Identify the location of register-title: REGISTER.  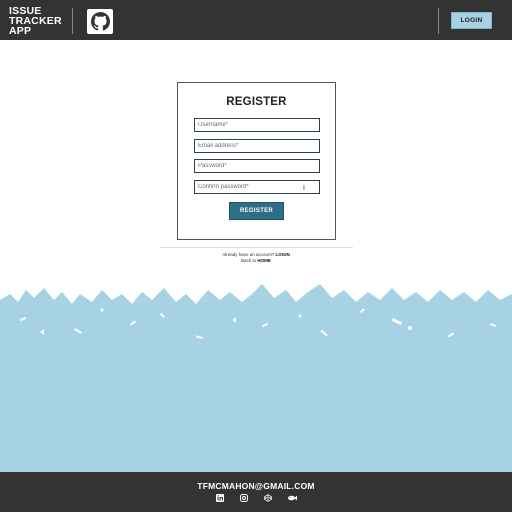
(256, 102).